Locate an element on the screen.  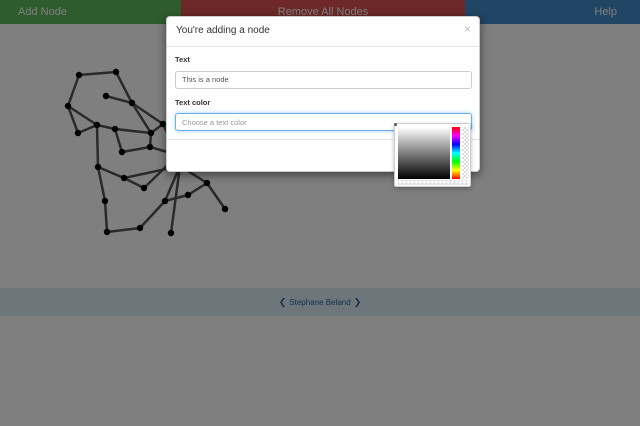
hue-slider is located at coordinates (456, 153).